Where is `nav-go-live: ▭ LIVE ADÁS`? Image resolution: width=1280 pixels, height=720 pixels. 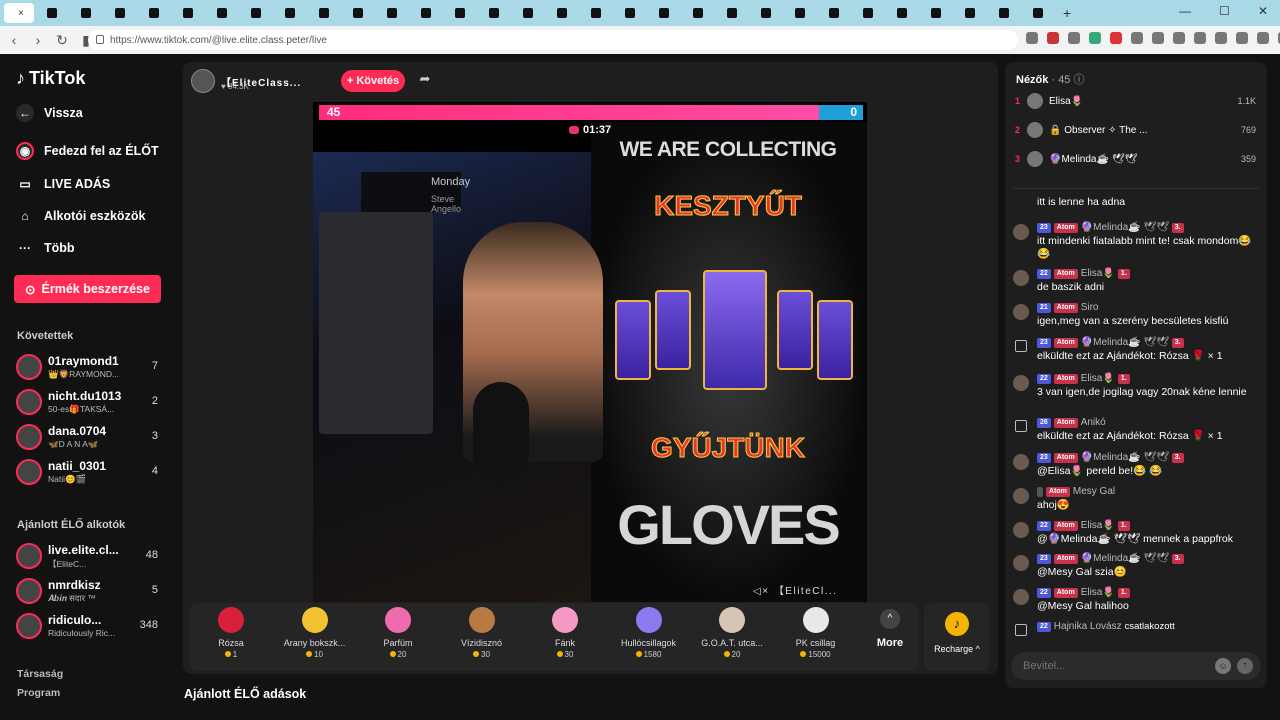
nav-go-live: ▭ LIVE ADÁS is located at coordinates (63, 184).